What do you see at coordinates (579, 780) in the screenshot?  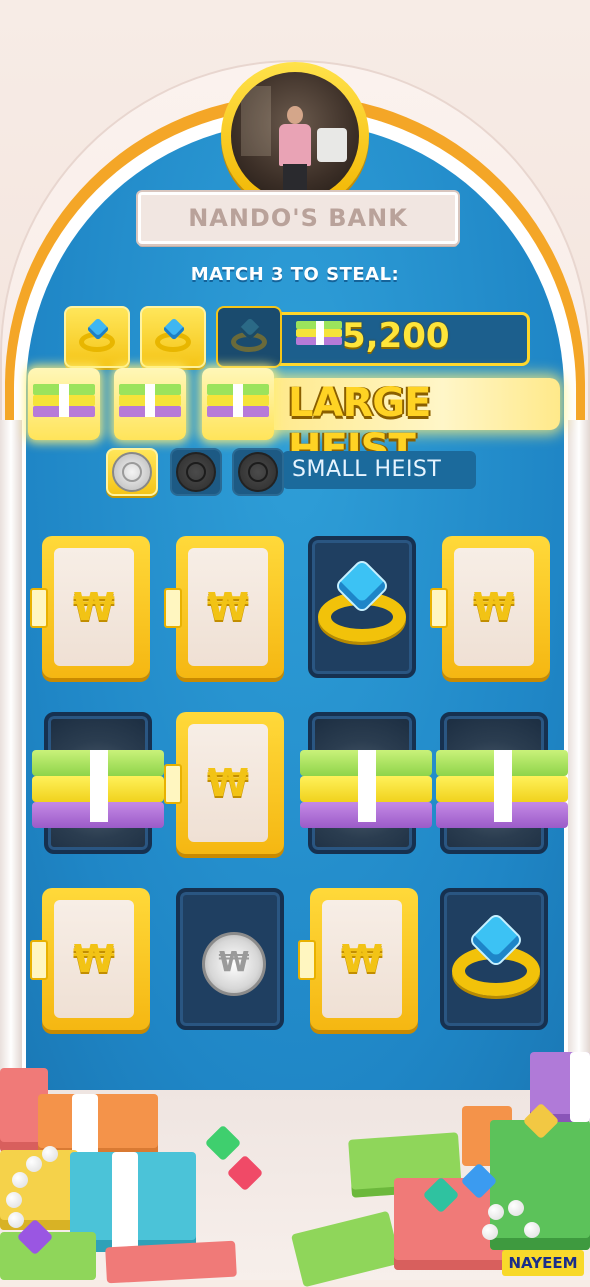 I see `right-pillar` at bounding box center [579, 780].